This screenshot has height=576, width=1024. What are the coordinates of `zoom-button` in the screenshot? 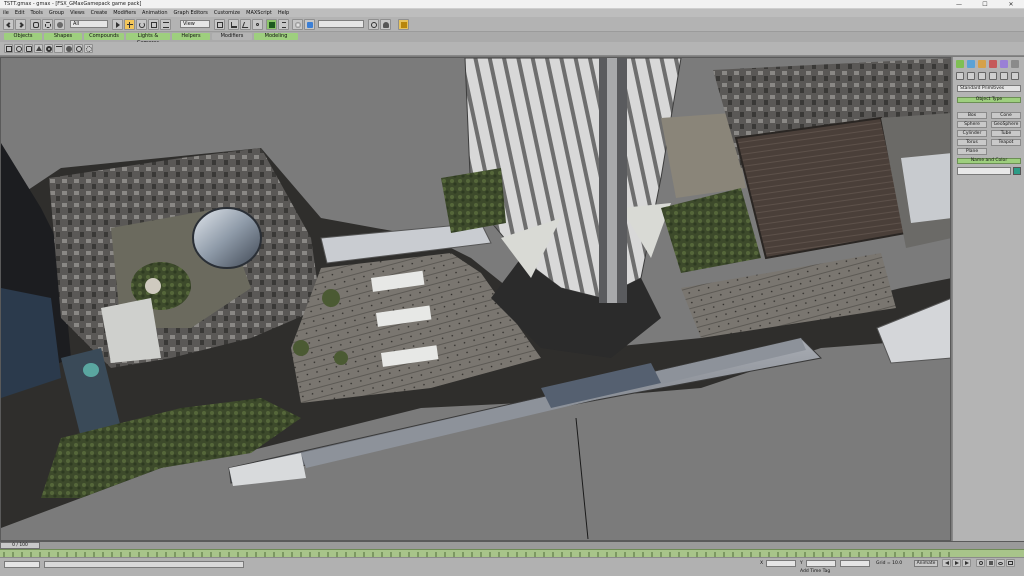 It's located at (980, 563).